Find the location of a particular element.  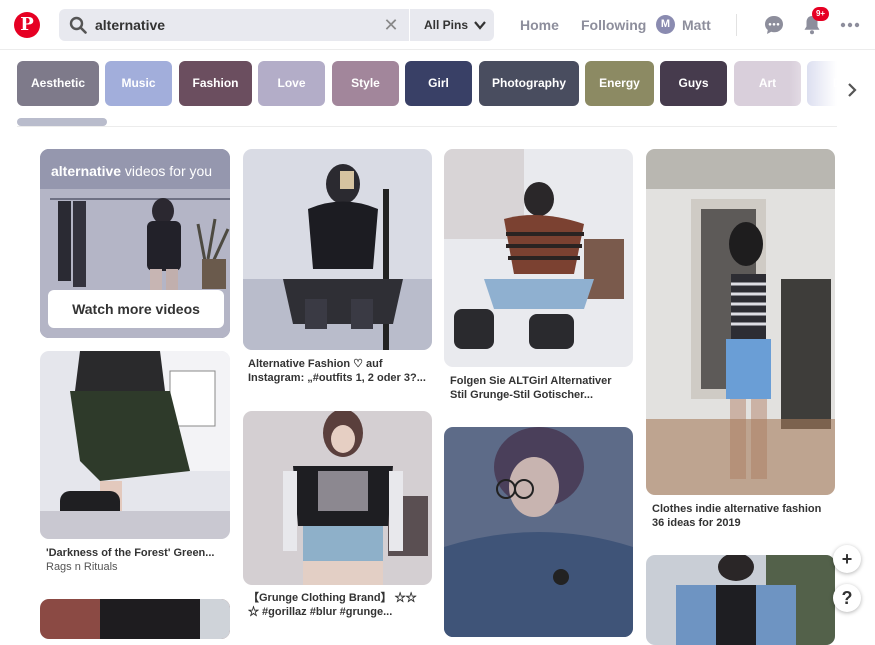

pin-image-striped-top is located at coordinates (740, 322).